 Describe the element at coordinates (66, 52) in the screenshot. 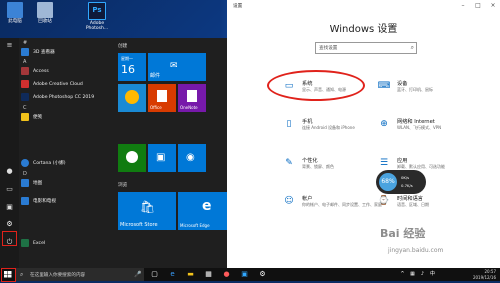

I see `app-3d-viewer: 3D 查看器` at that location.